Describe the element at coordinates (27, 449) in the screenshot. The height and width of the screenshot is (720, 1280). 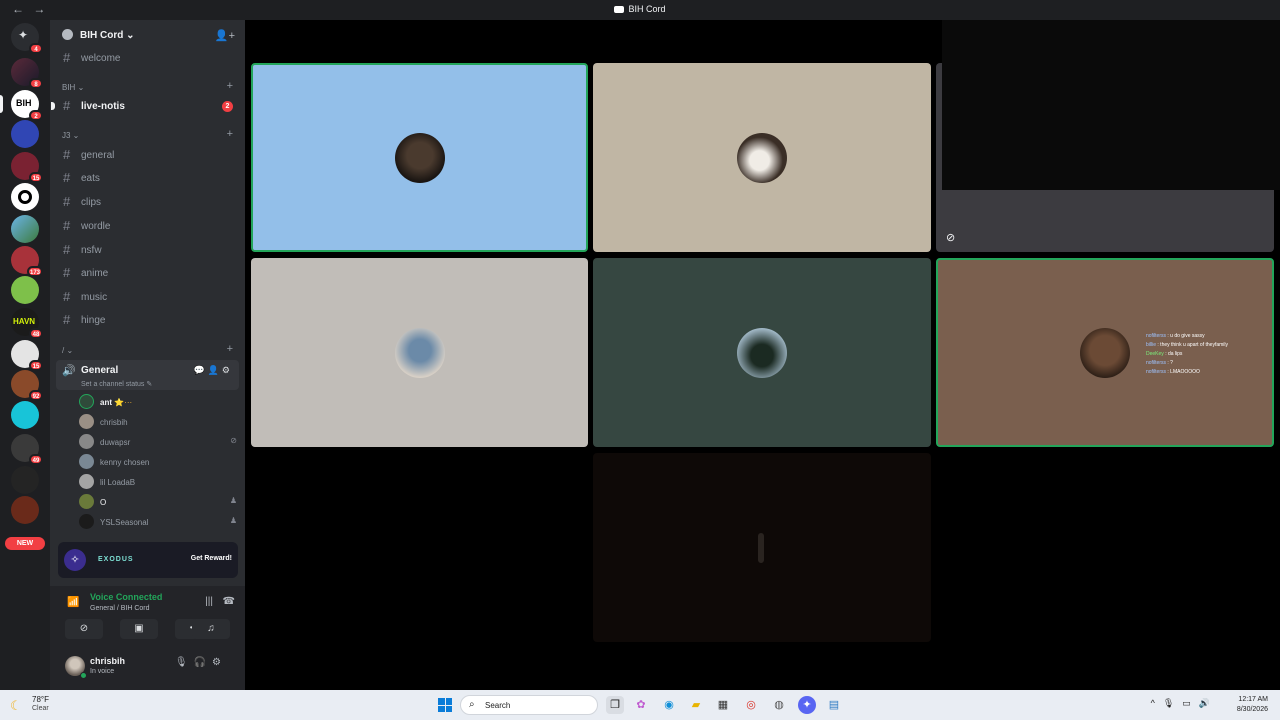
I see `server-icon: 49` at that location.